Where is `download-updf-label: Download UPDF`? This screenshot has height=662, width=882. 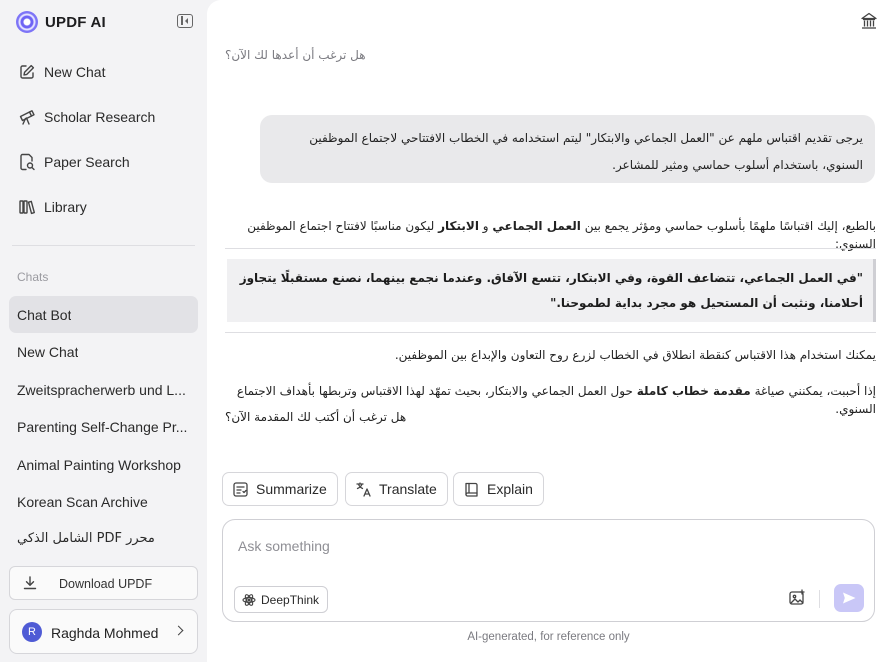 download-updf-label: Download UPDF is located at coordinates (106, 584).